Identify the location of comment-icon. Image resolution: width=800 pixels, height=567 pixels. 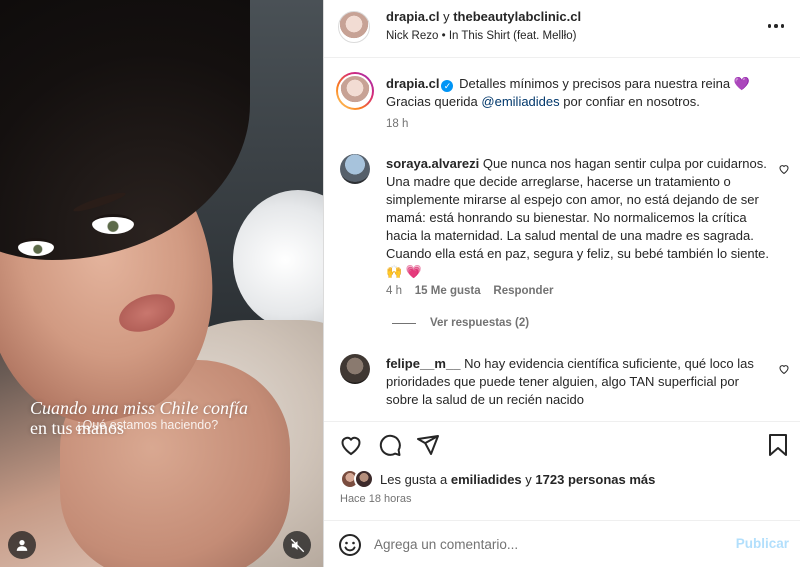
(390, 445).